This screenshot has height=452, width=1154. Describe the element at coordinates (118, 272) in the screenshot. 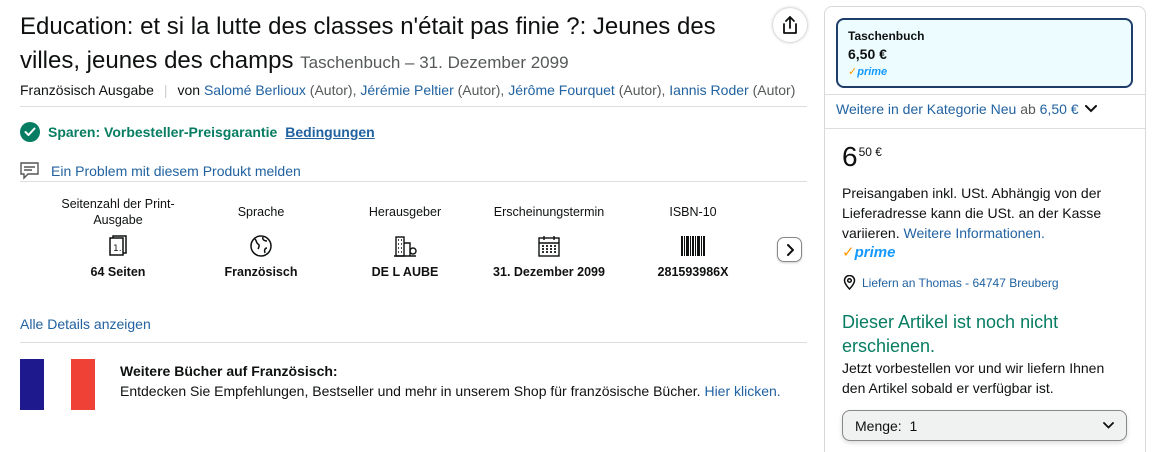

I see `detail-value: 64 Seiten` at that location.